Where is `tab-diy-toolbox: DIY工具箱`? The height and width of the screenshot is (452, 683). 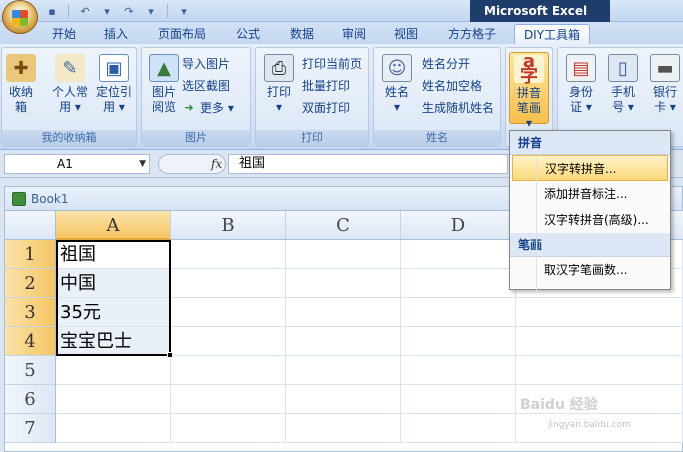
tab-diy-toolbox: DIY工具箱 is located at coordinates (552, 34).